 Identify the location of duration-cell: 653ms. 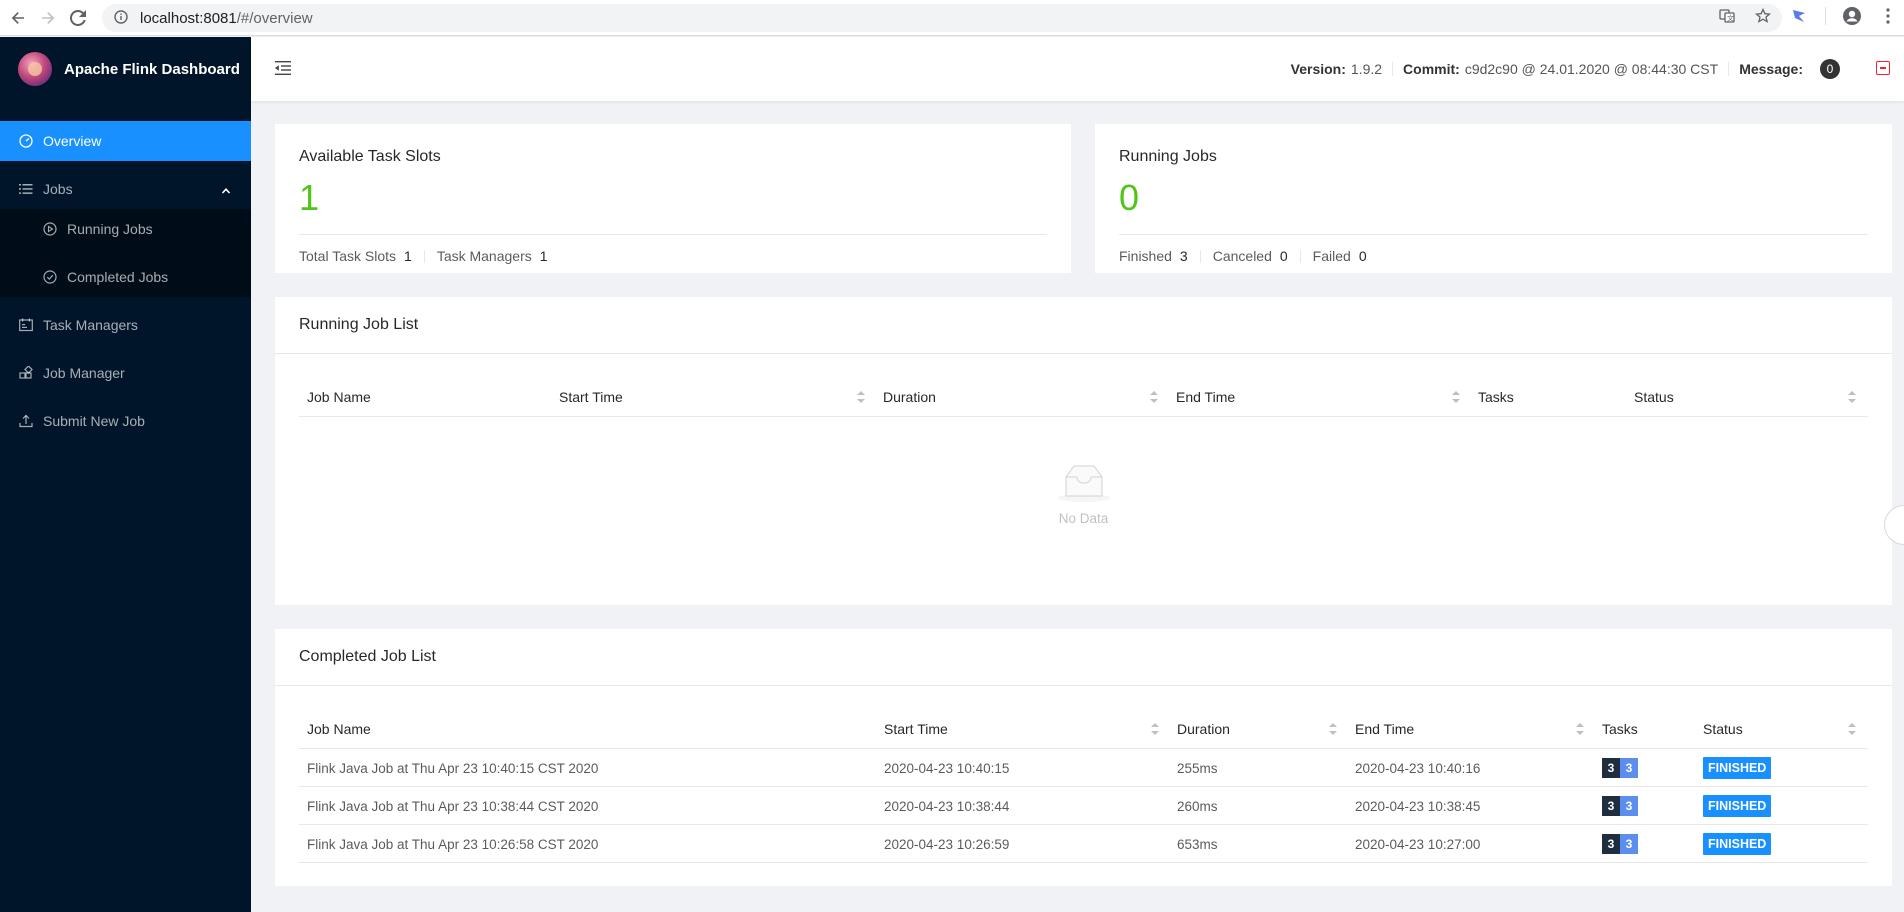
(1197, 844).